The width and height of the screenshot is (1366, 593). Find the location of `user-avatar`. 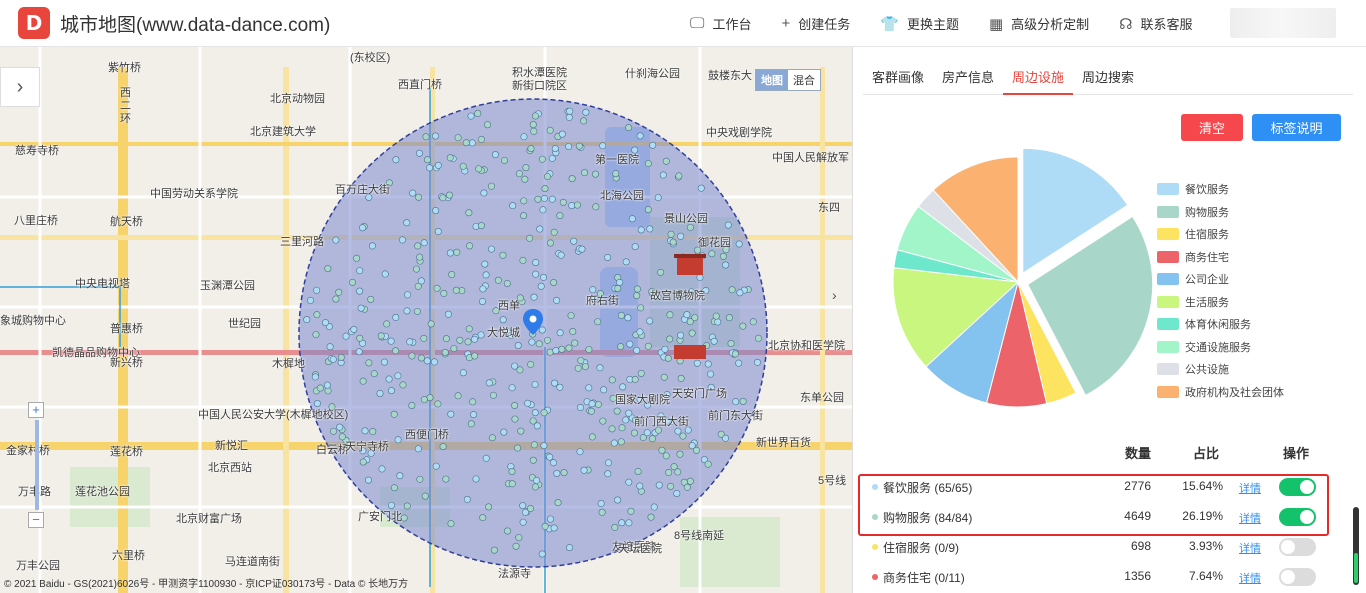

user-avatar is located at coordinates (1283, 23).